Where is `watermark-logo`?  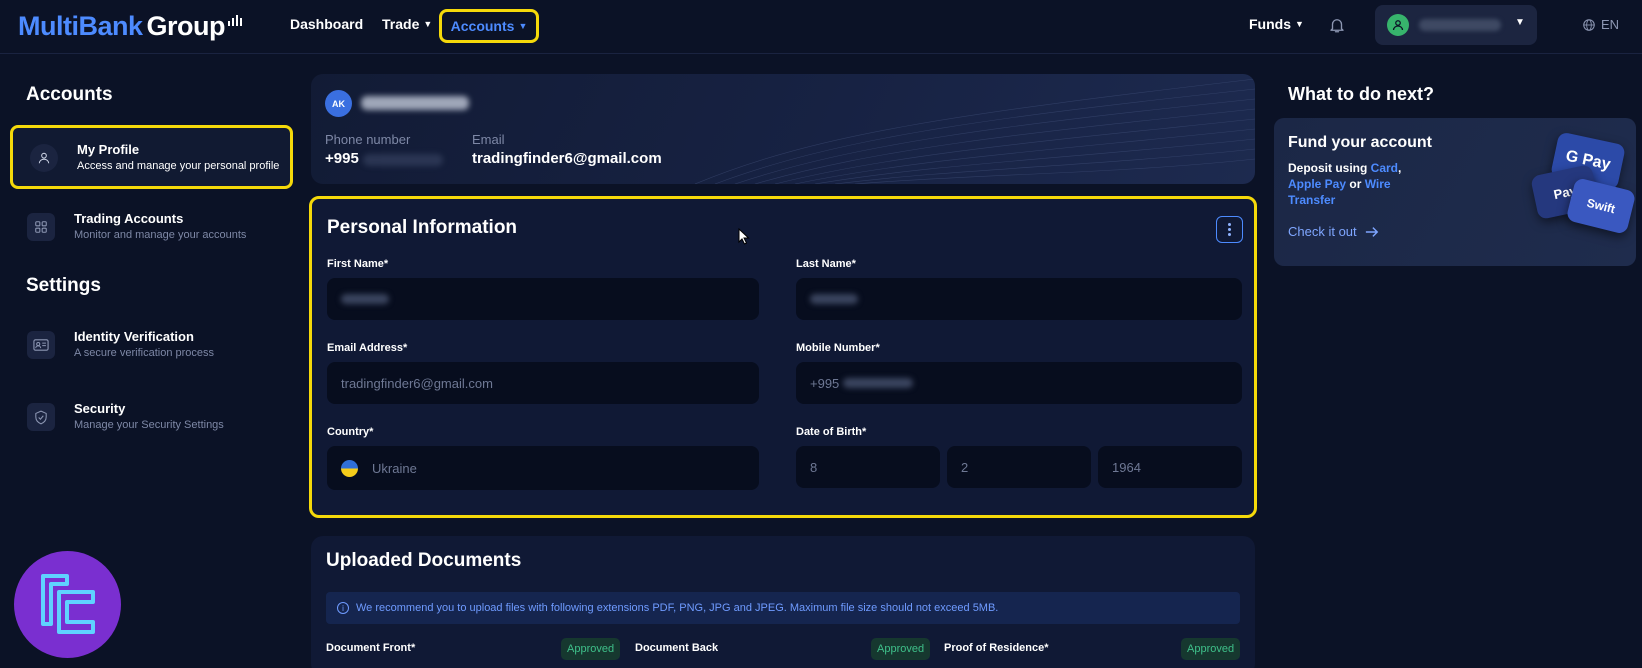 watermark-logo is located at coordinates (67, 604).